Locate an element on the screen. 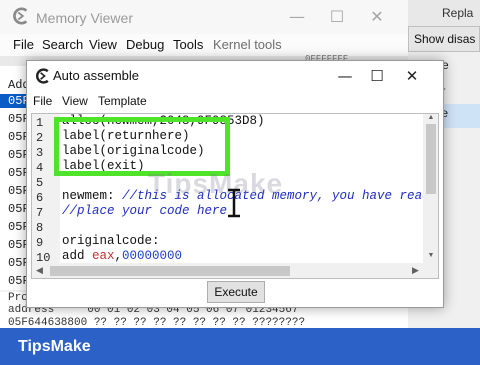 This screenshot has width=480, height=365. vertical-scroll-thumb is located at coordinates (431, 159).